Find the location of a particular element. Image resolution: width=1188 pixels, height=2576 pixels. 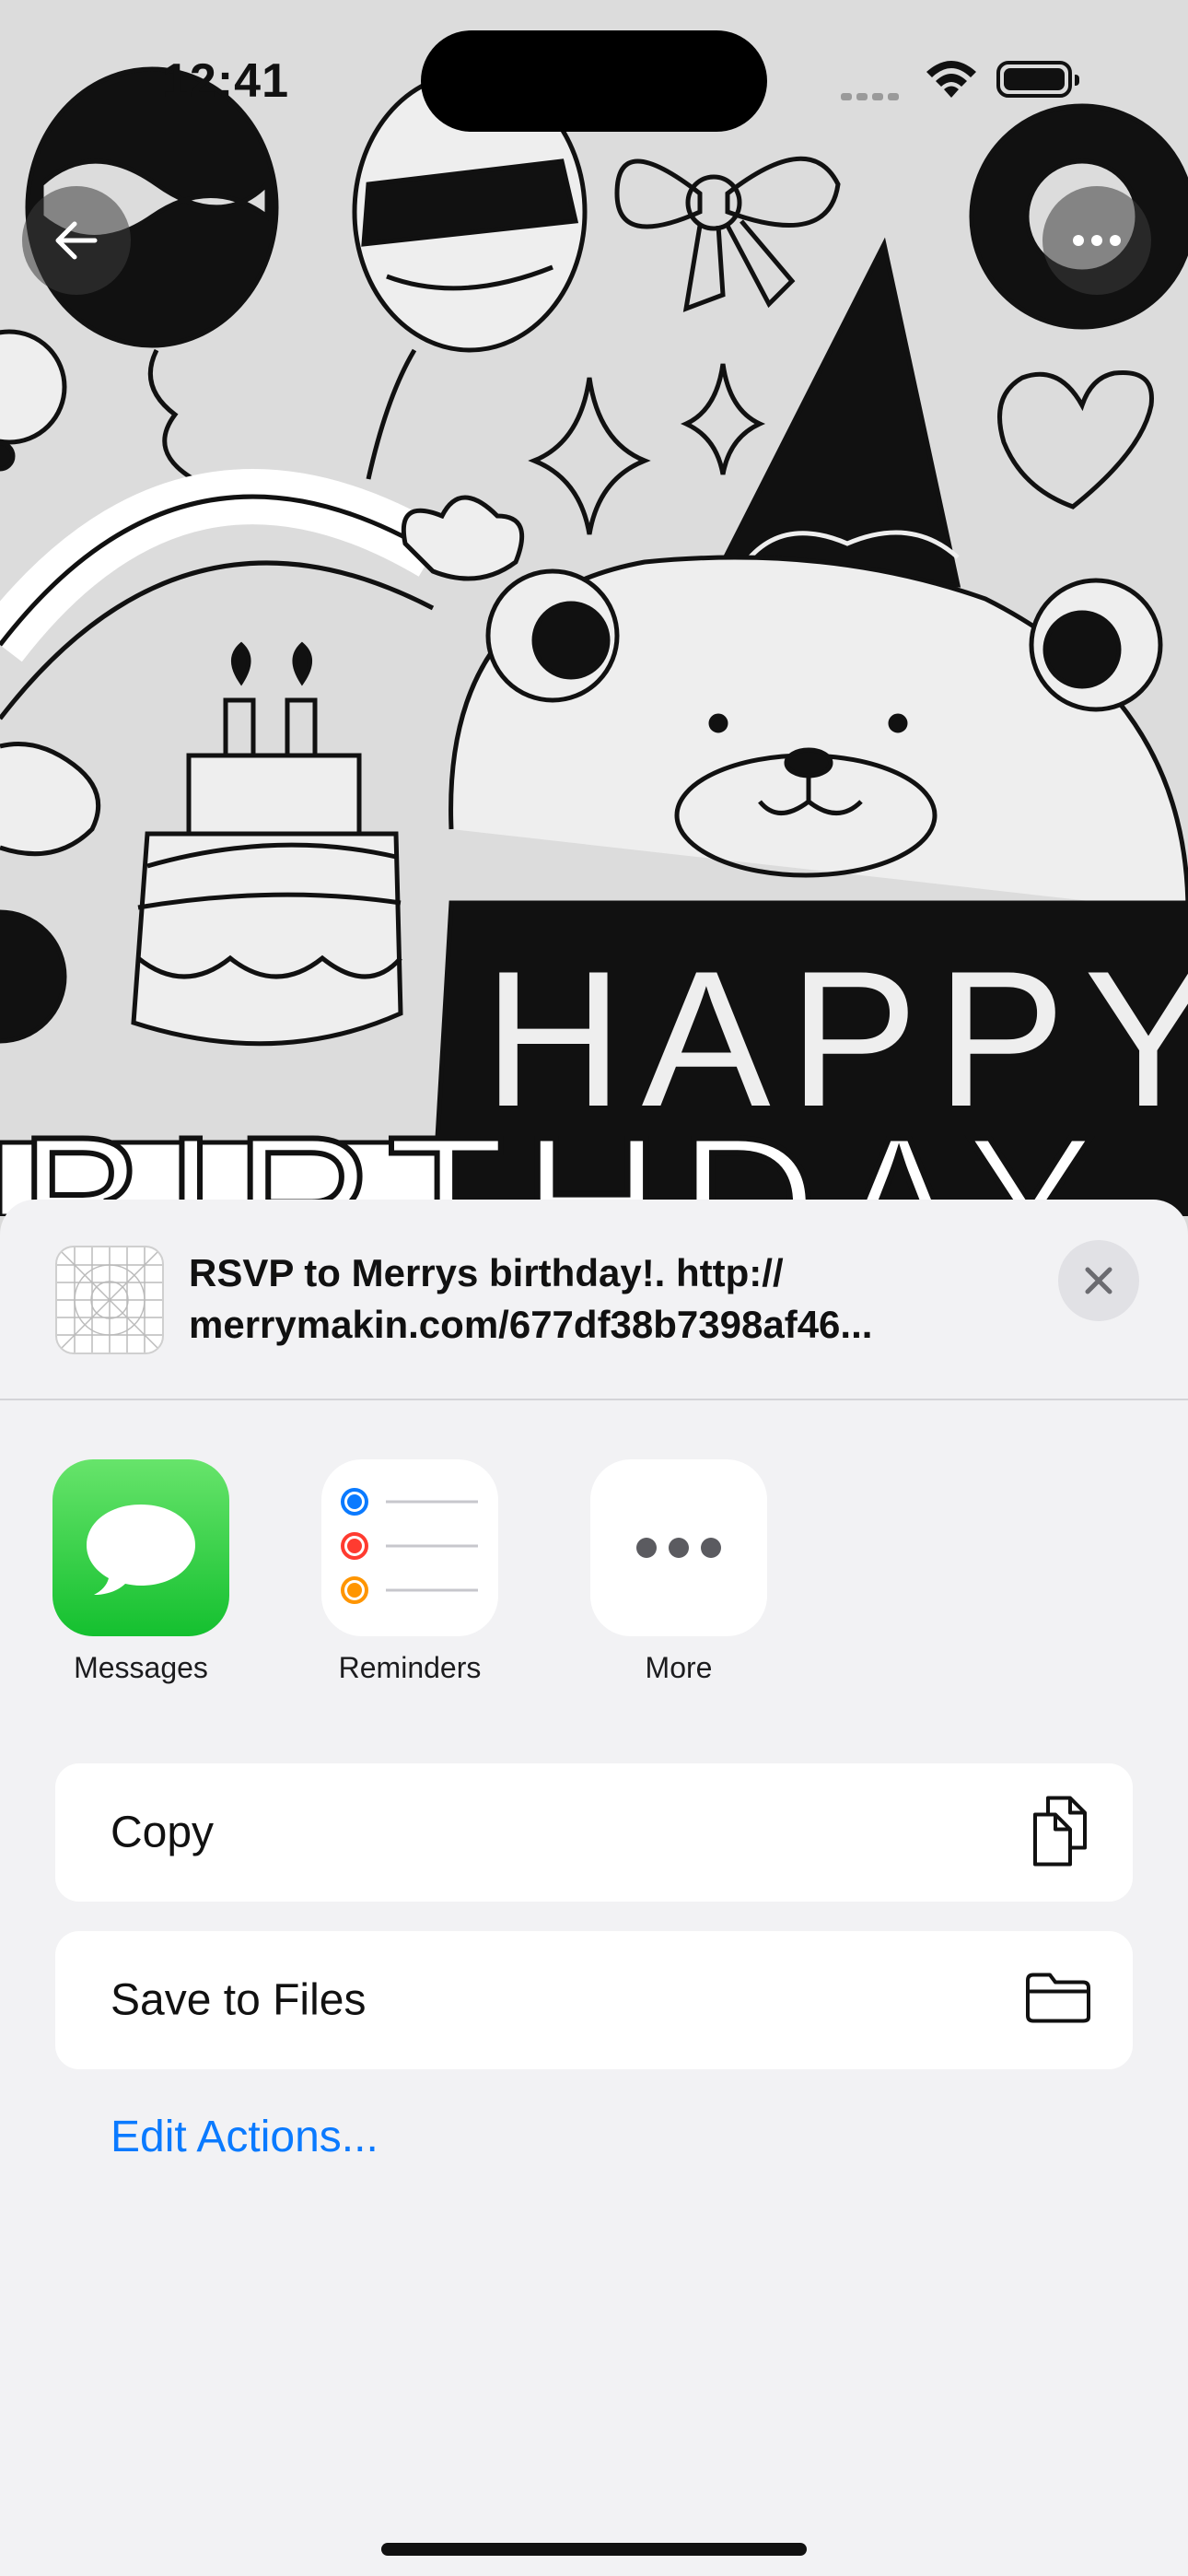

messages-icon is located at coordinates (140, 1547).